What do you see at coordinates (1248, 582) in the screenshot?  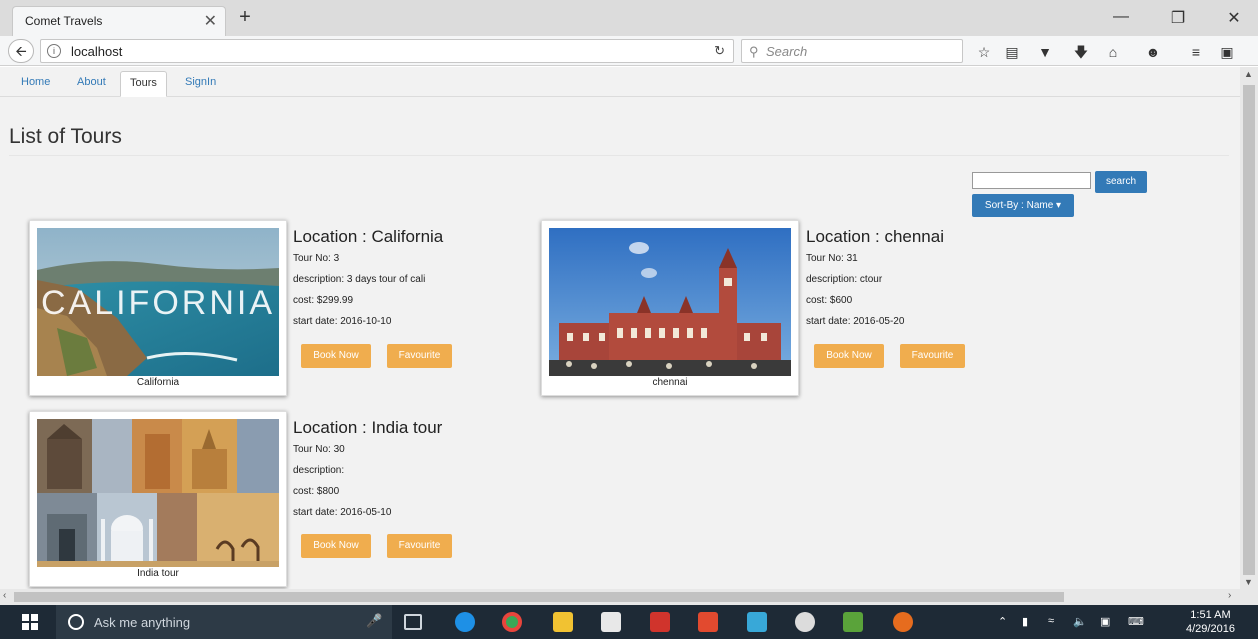 I see `scroll-down-icon: ▼` at bounding box center [1248, 582].